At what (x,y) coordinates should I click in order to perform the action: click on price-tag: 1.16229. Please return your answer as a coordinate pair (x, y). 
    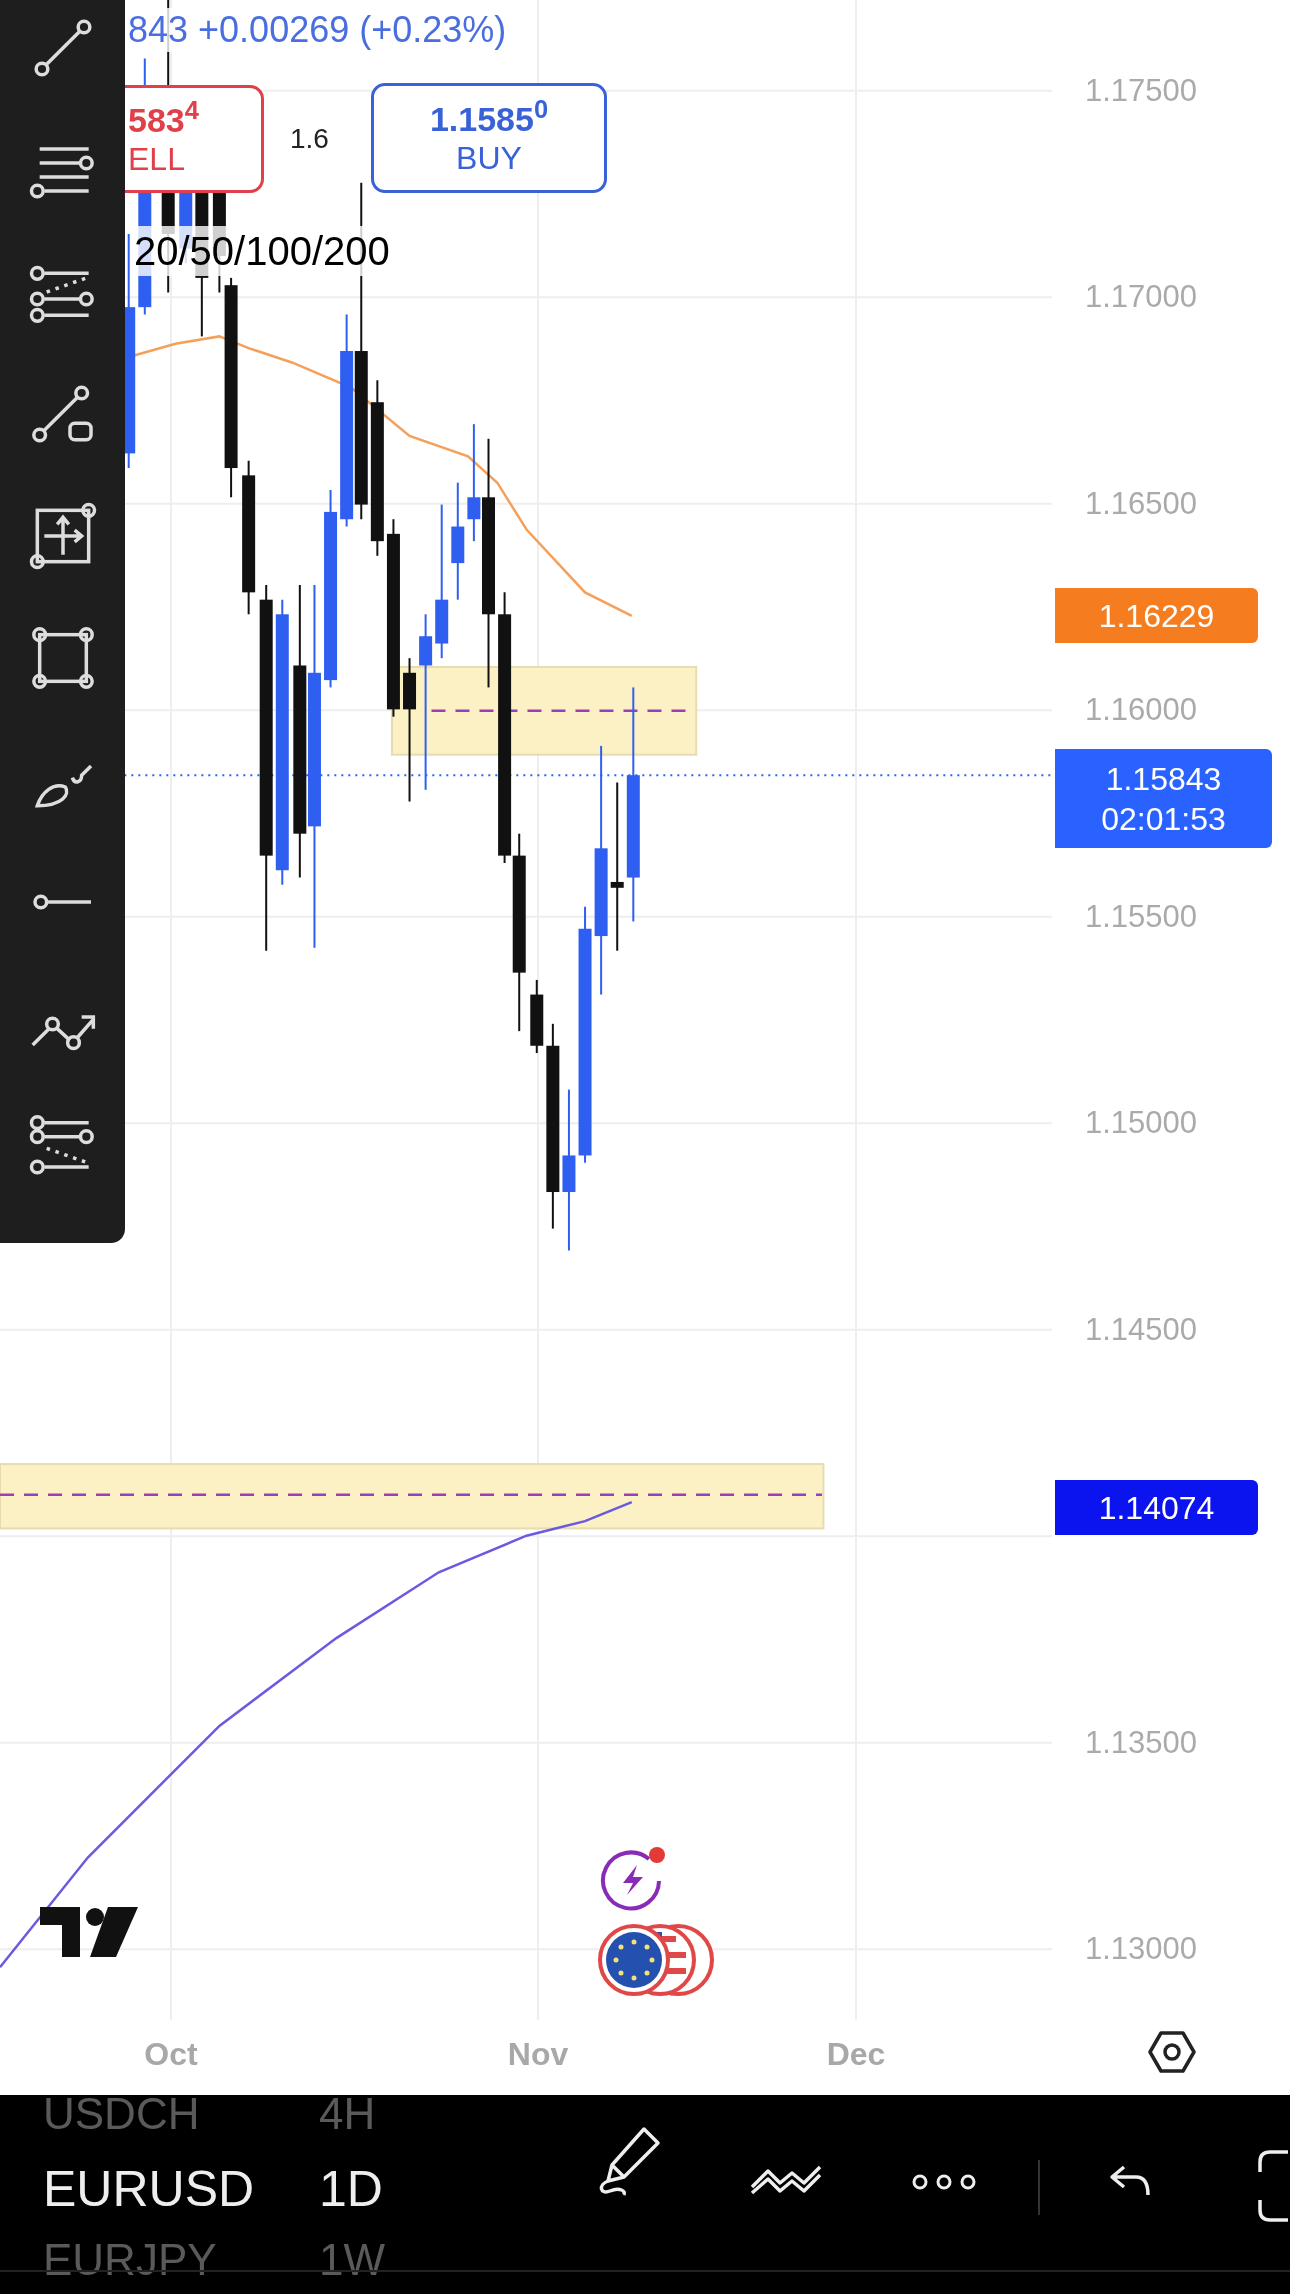
    Looking at the image, I should click on (1156, 615).